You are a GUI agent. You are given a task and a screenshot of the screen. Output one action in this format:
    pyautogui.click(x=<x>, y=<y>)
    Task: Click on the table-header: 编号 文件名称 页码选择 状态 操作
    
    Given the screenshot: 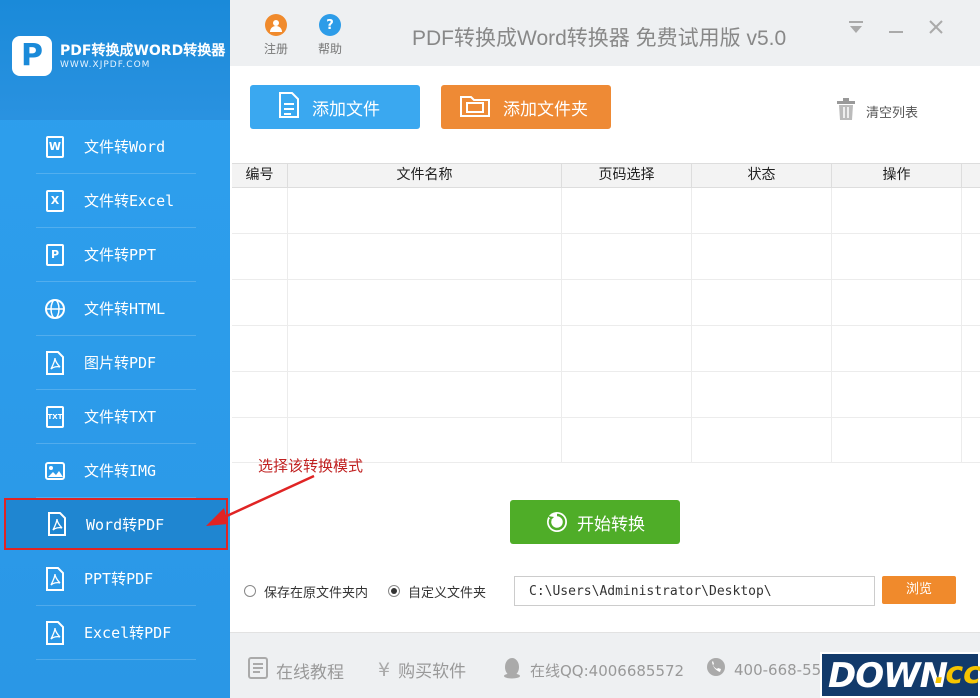 What is the action you would take?
    pyautogui.click(x=606, y=176)
    